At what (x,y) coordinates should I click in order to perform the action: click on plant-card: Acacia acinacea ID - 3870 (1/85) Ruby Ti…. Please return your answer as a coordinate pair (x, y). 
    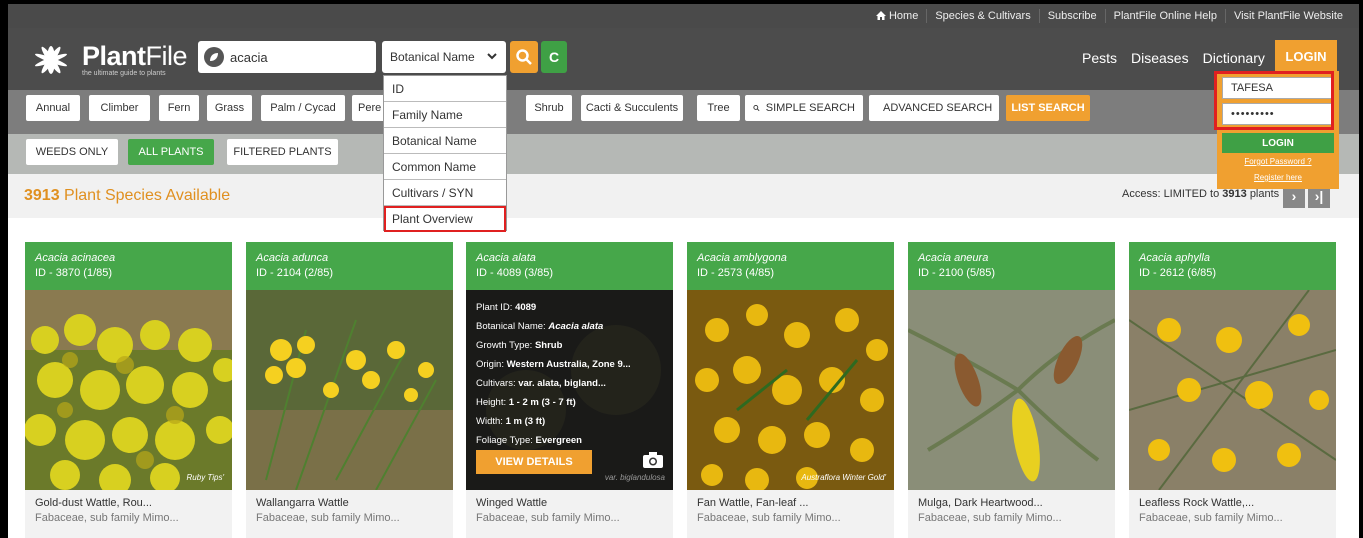
    Looking at the image, I should click on (128, 390).